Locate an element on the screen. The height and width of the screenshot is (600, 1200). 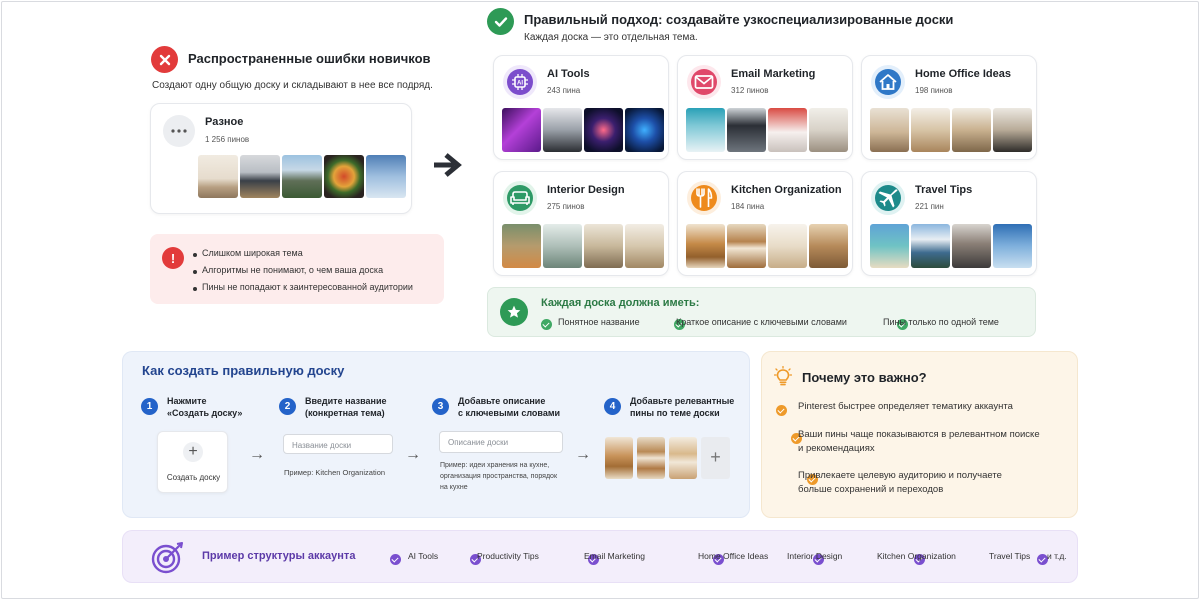
shelf-jars-image is located at coordinates (651, 458).